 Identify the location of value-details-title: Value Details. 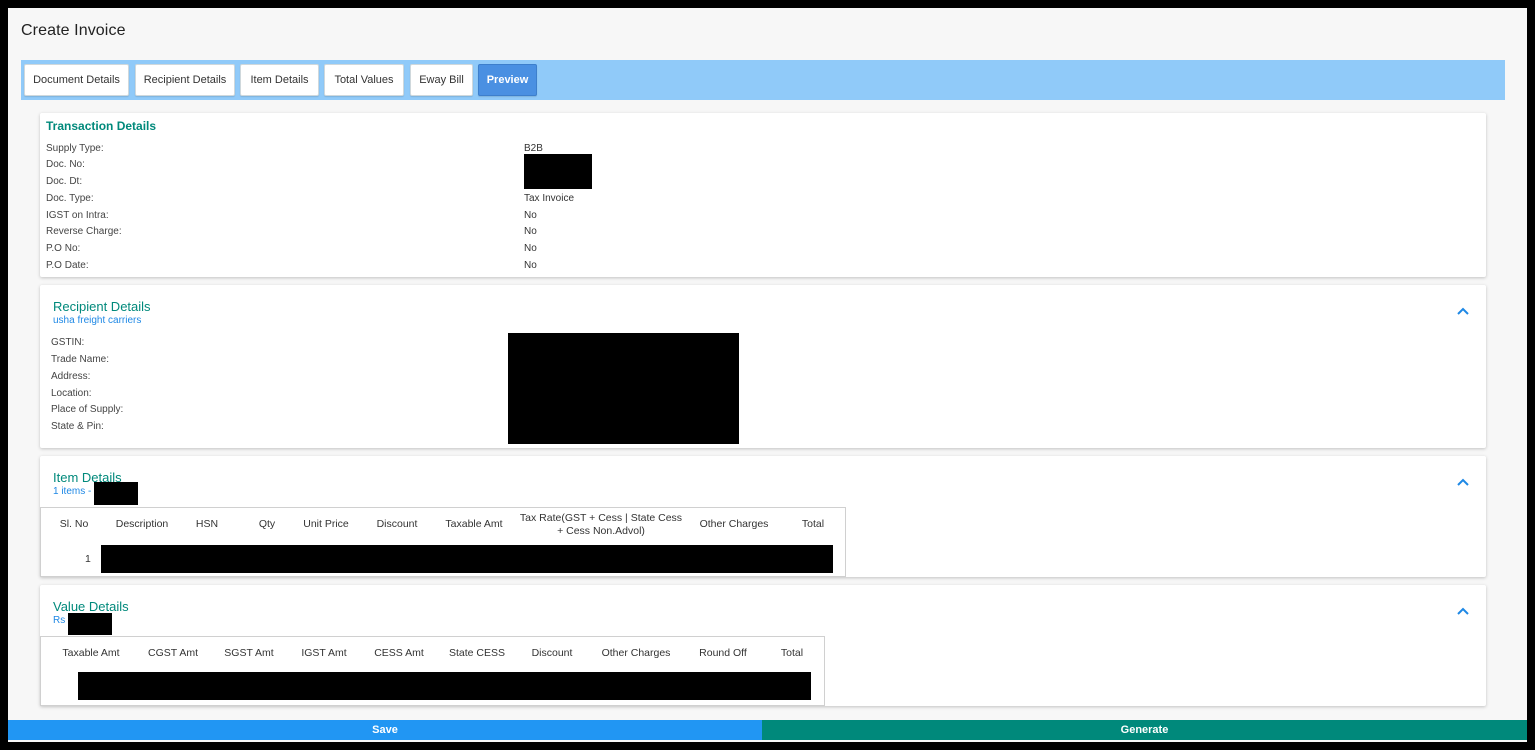
(91, 606).